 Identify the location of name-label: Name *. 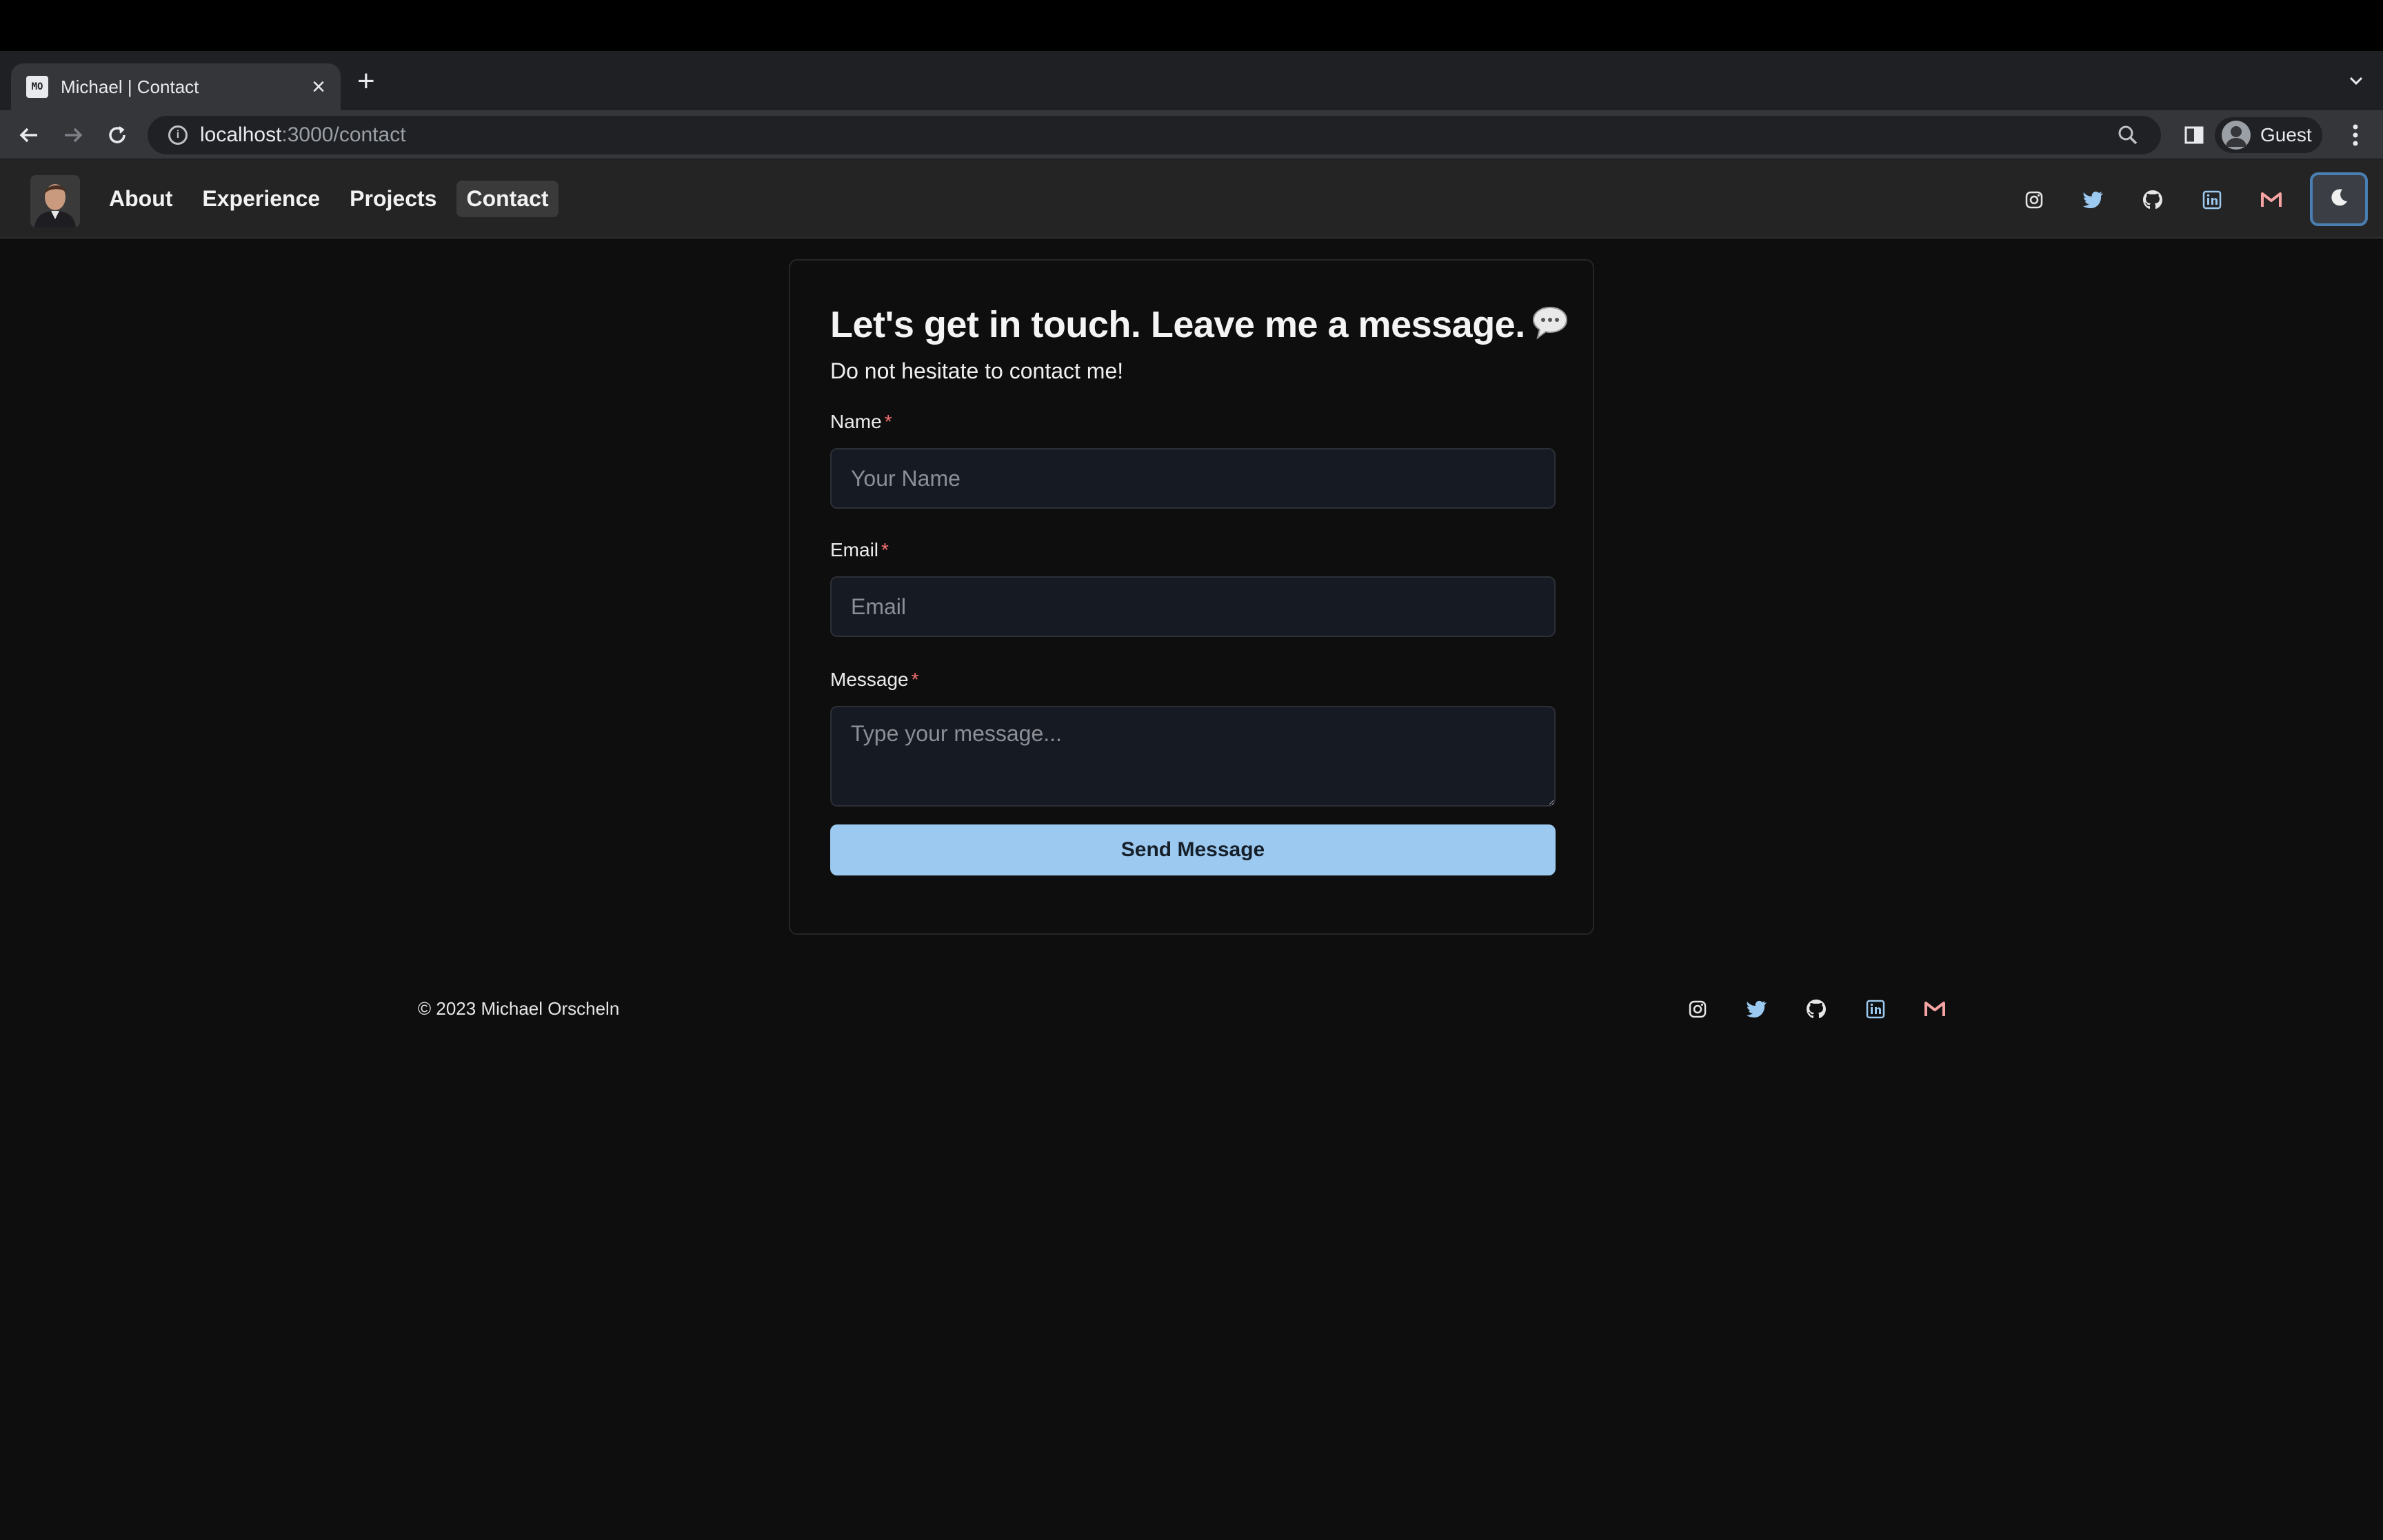
(861, 422).